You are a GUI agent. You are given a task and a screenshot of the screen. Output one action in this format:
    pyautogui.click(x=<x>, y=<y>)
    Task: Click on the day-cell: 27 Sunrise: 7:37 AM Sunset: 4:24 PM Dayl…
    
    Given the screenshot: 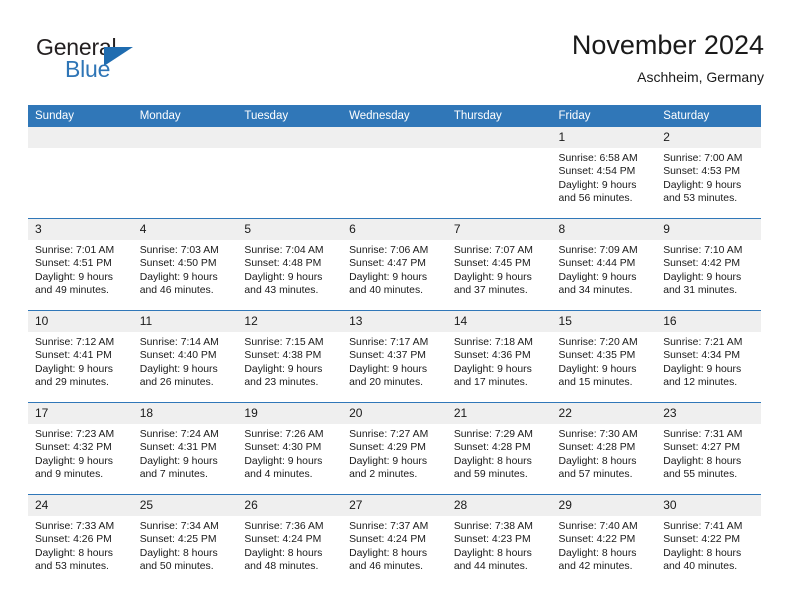 What is the action you would take?
    pyautogui.click(x=394, y=540)
    